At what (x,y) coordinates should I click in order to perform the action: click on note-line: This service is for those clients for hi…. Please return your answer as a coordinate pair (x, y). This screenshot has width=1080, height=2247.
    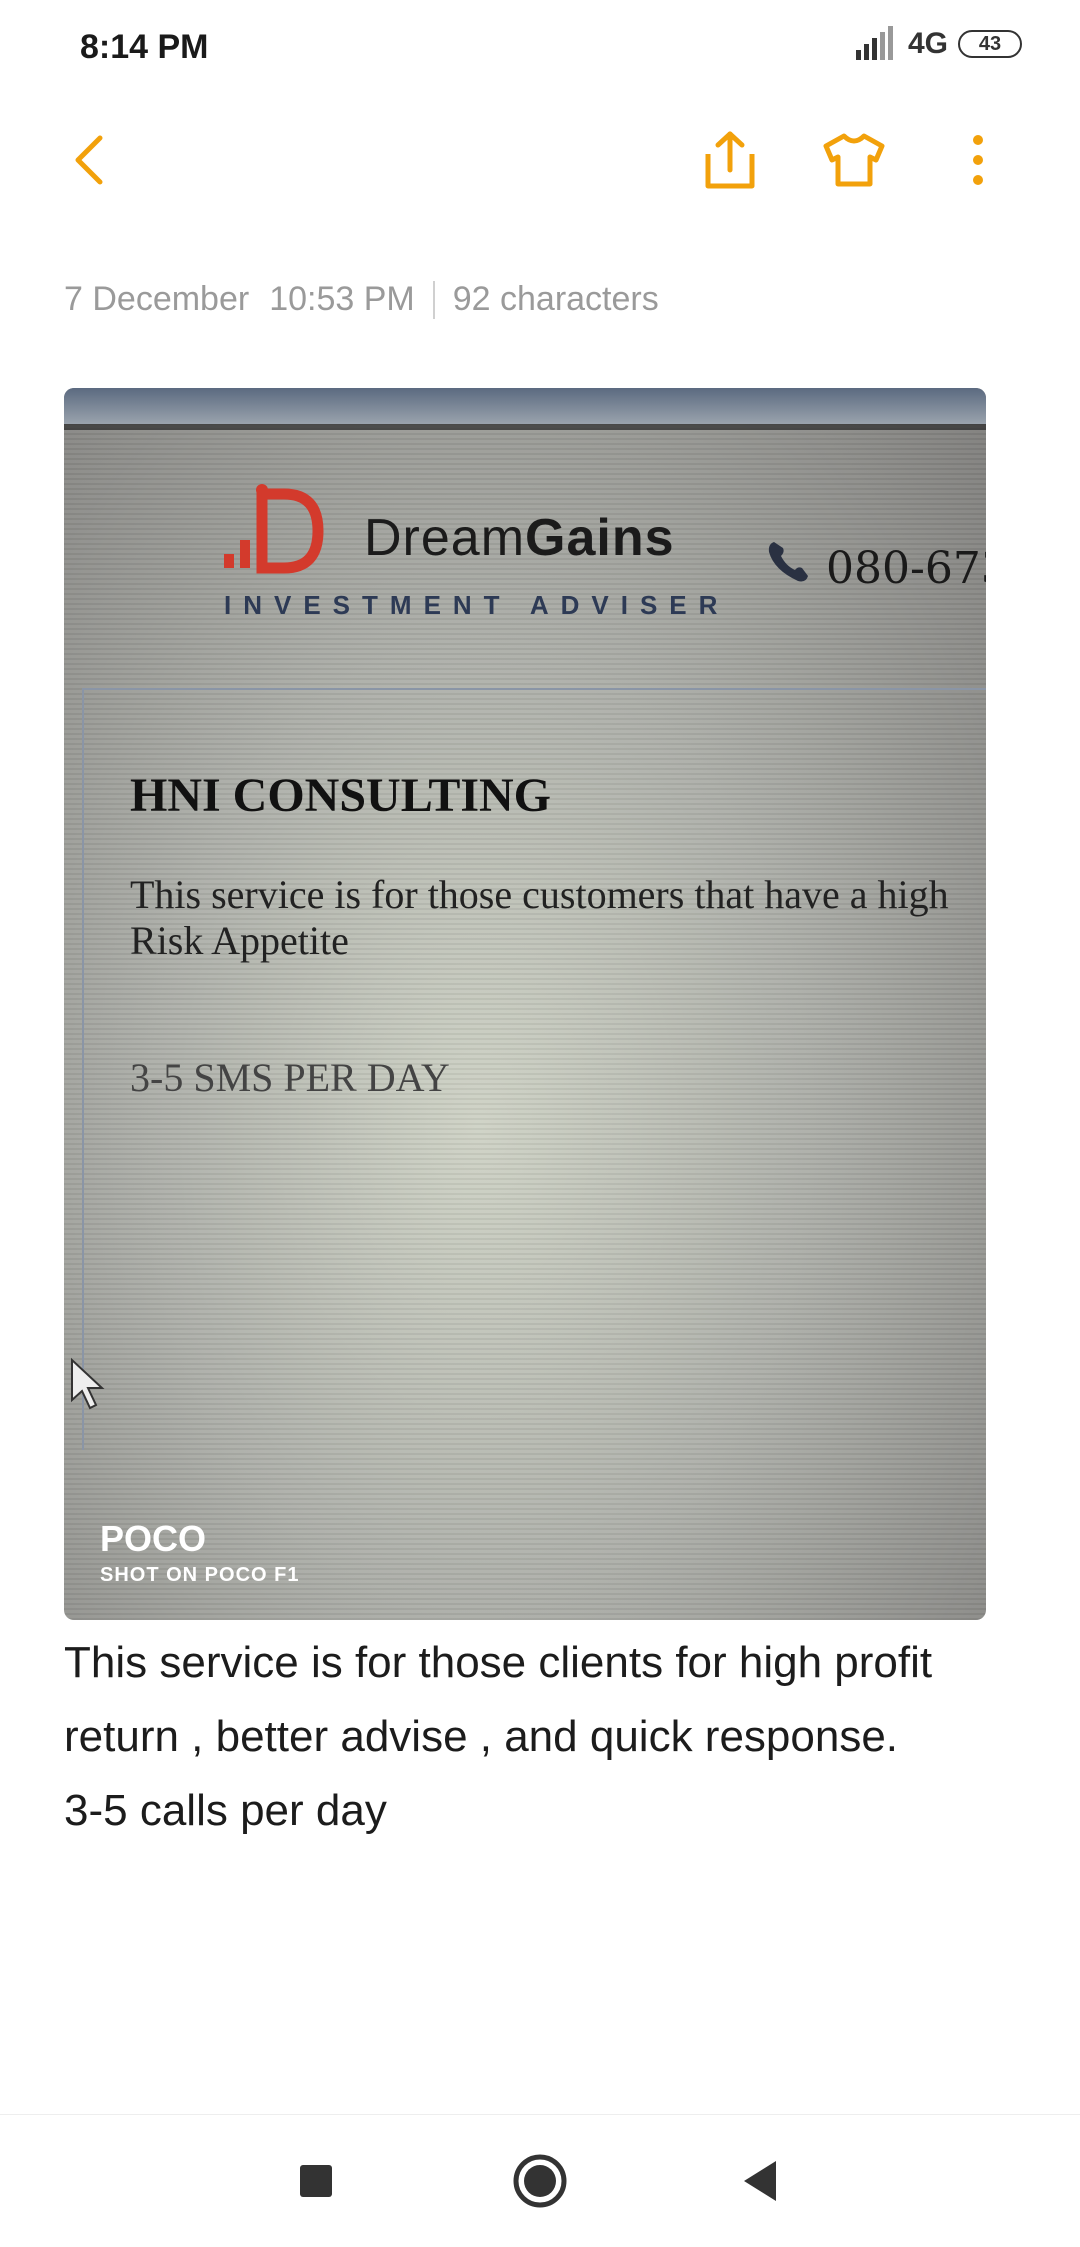
    Looking at the image, I should click on (498, 1662).